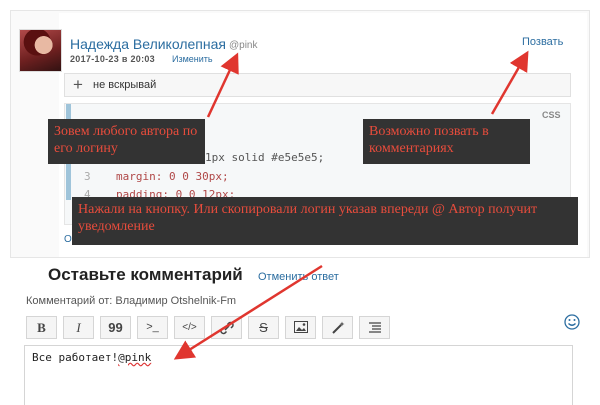  Describe the element at coordinates (126, 141) in the screenshot. I see `annotation-call-by-login: Зовем любого автора по его логину` at that location.